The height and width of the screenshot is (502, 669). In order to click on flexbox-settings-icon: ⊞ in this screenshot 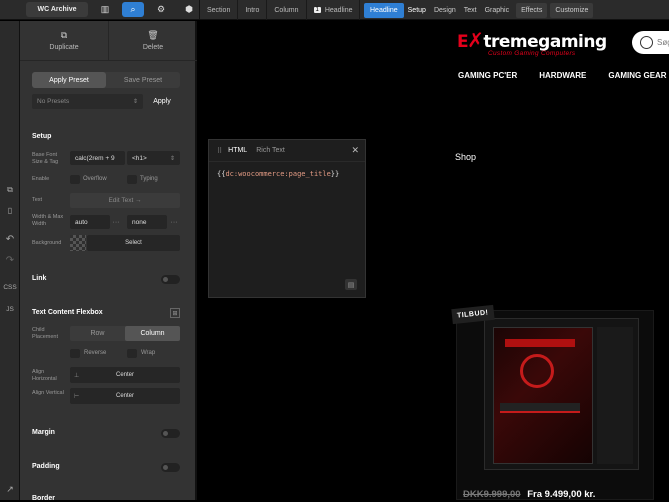, I will do `click(175, 313)`.